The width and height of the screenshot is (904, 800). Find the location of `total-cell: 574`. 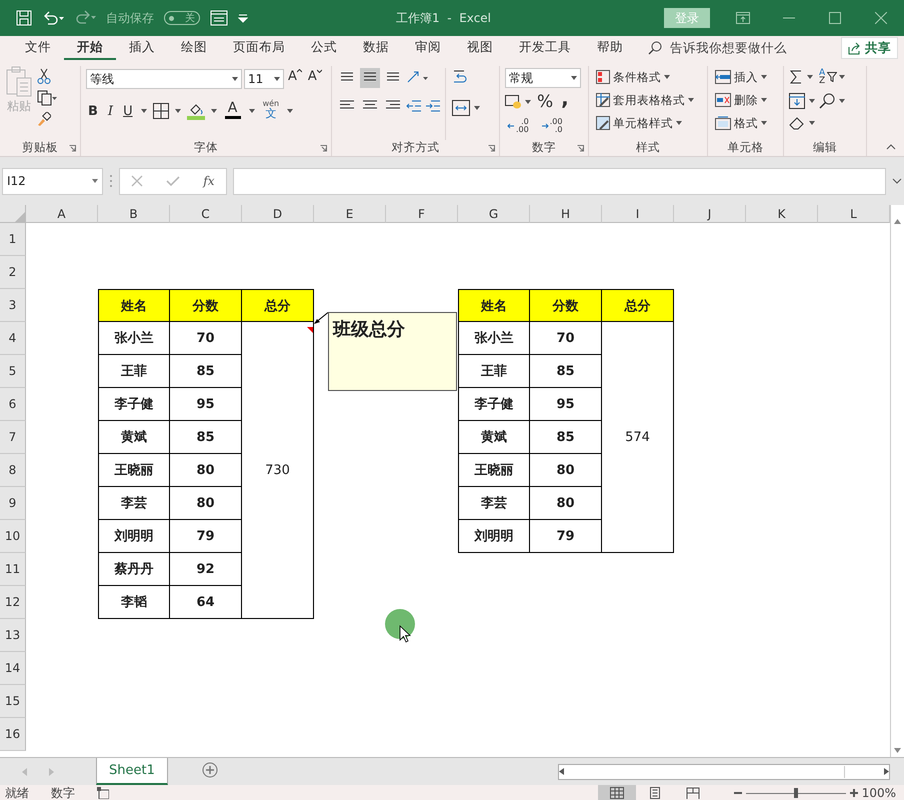

total-cell: 574 is located at coordinates (638, 437).